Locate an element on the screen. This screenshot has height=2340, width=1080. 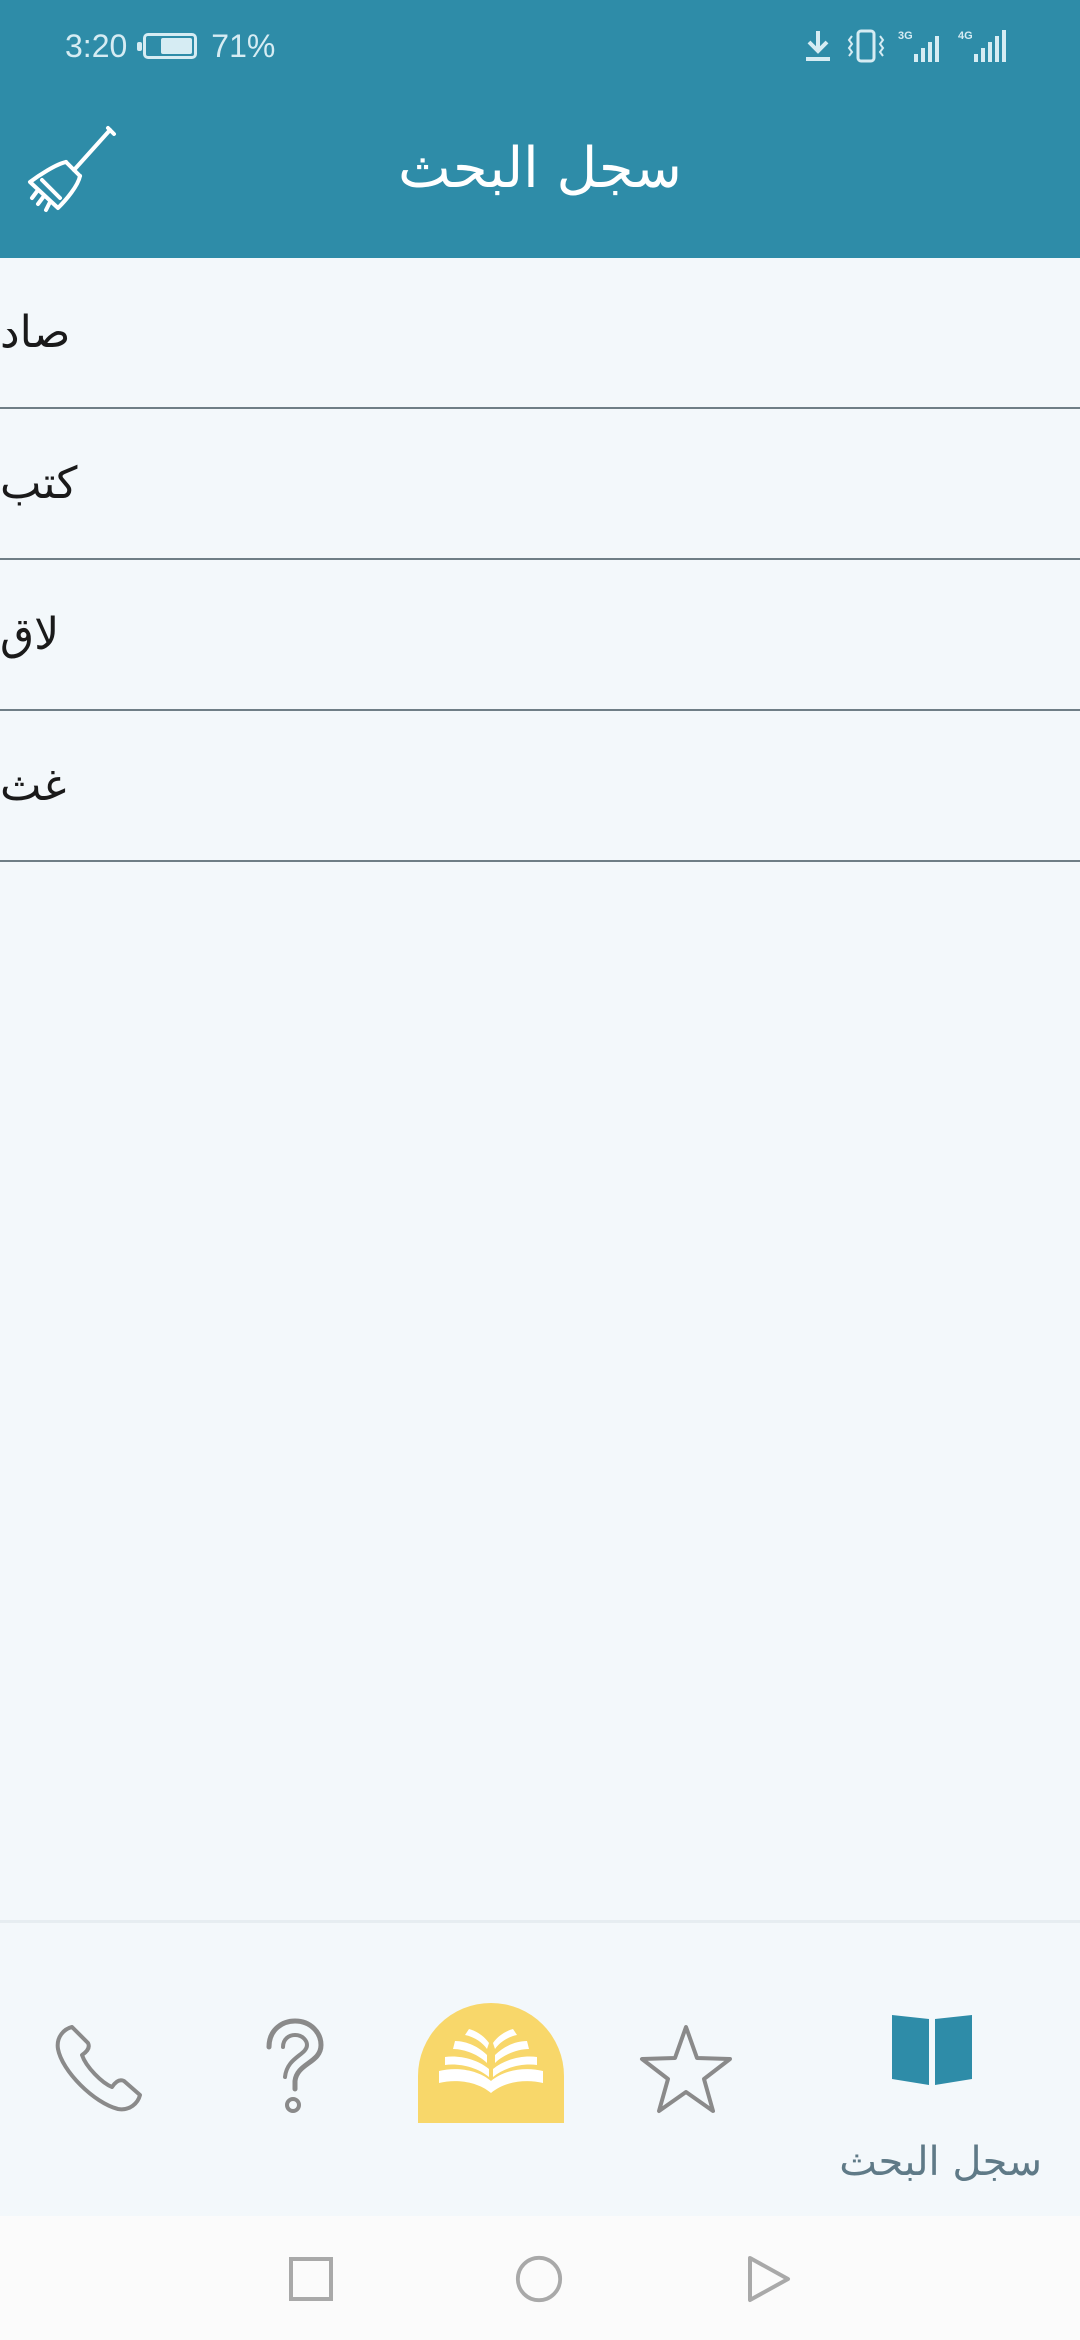
download-icon is located at coordinates (818, 46).